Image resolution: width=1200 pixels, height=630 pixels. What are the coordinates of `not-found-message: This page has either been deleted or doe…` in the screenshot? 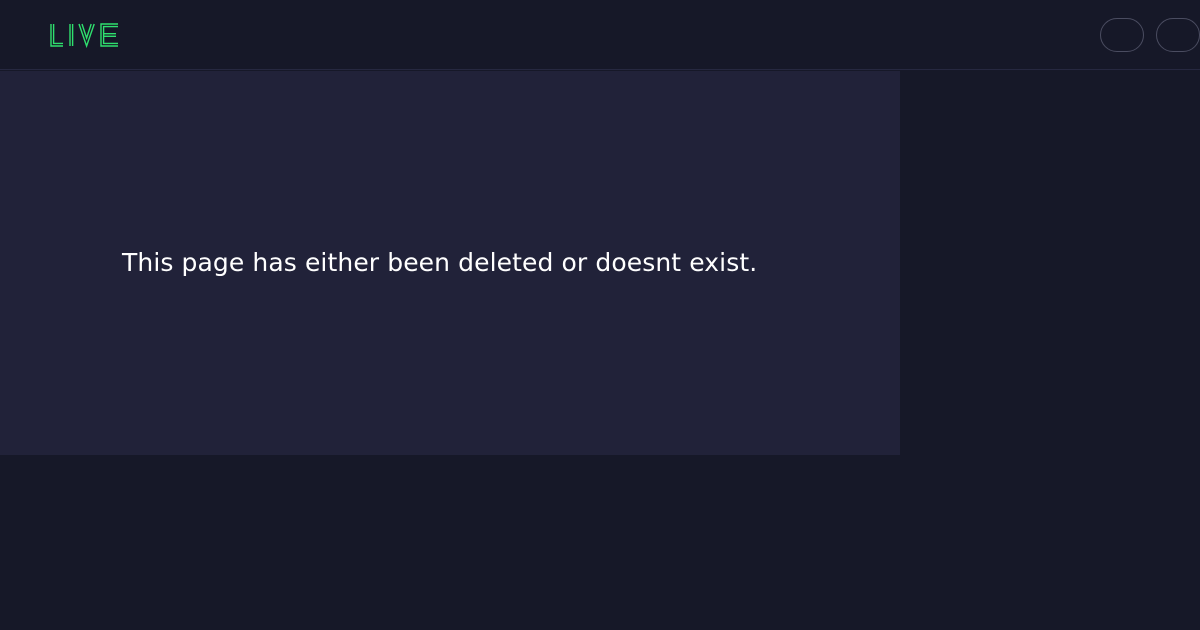 It's located at (440, 262).